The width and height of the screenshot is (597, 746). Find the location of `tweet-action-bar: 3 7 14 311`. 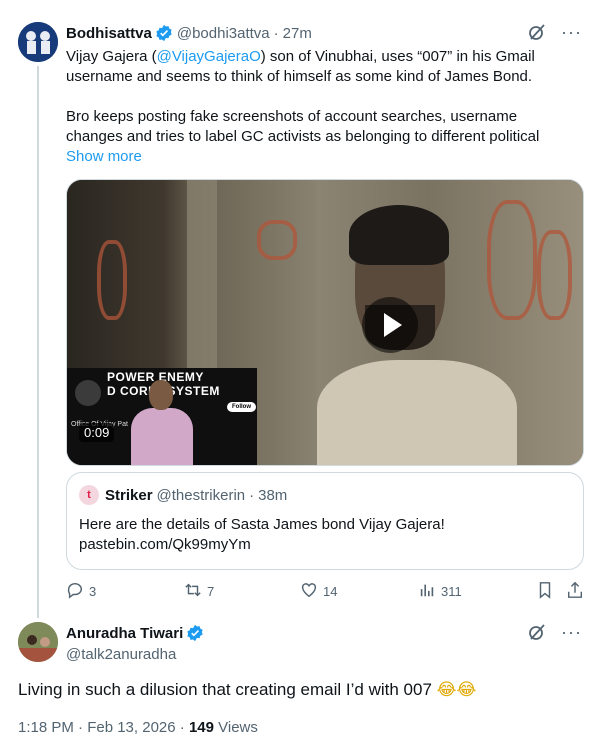

tweet-action-bar: 3 7 14 311 is located at coordinates (325, 591).